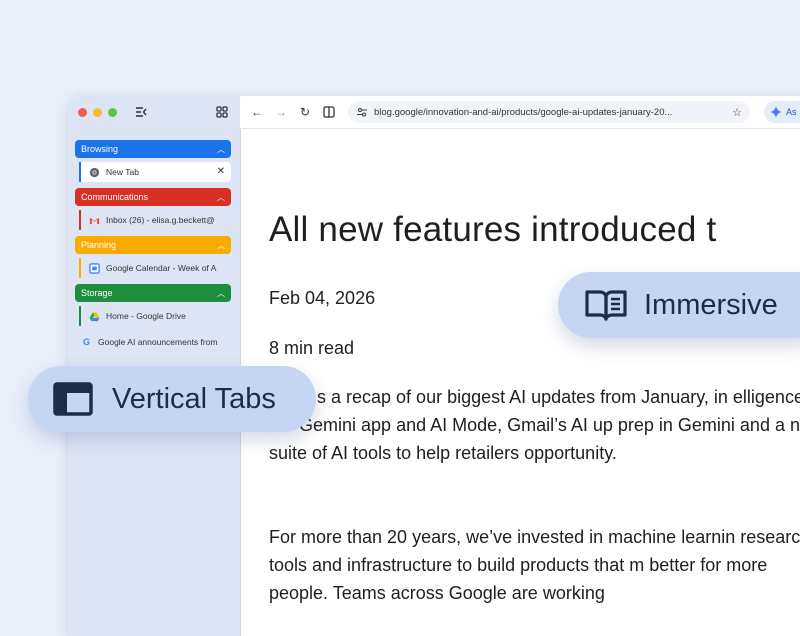 This screenshot has height=636, width=800. I want to click on chrome-icon, so click(94, 172).